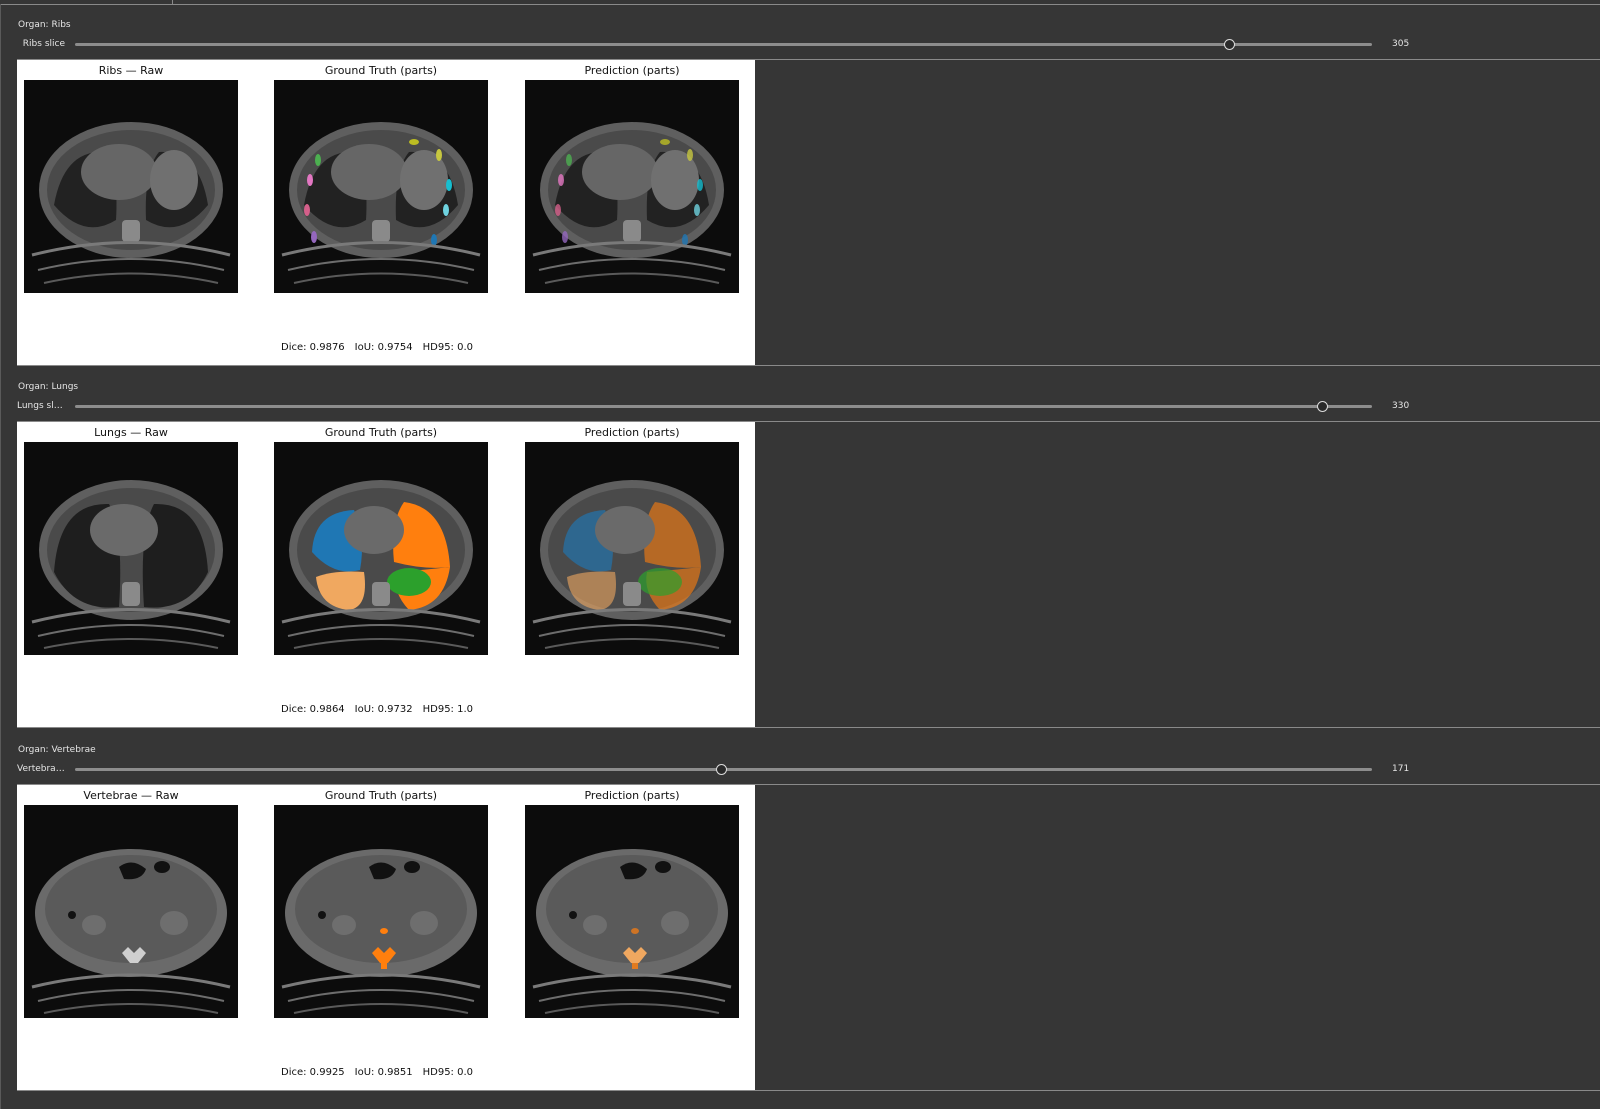 This screenshot has height=1109, width=1600. What do you see at coordinates (48, 387) in the screenshot?
I see `organ-label: Organ: Lungs` at bounding box center [48, 387].